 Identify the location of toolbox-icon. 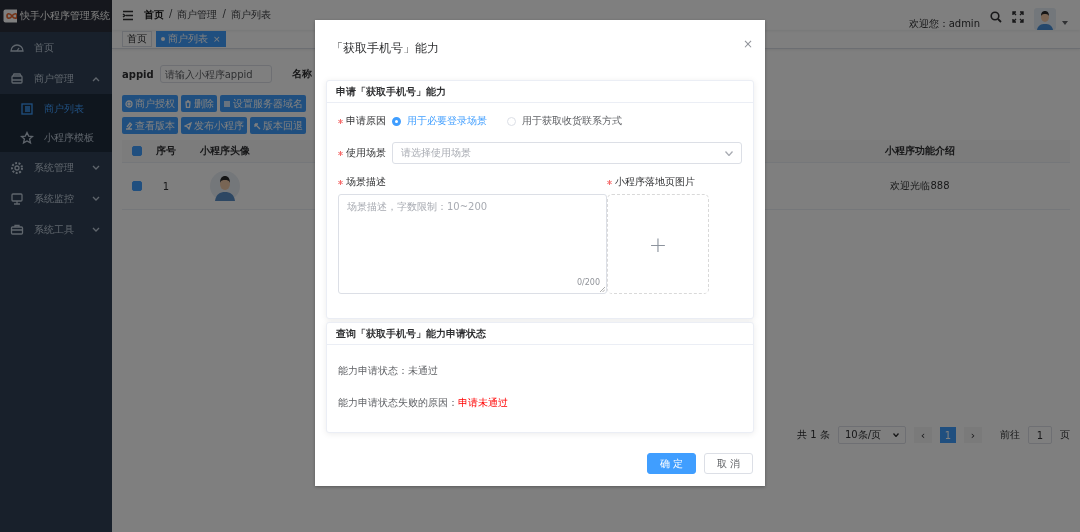
(17, 229).